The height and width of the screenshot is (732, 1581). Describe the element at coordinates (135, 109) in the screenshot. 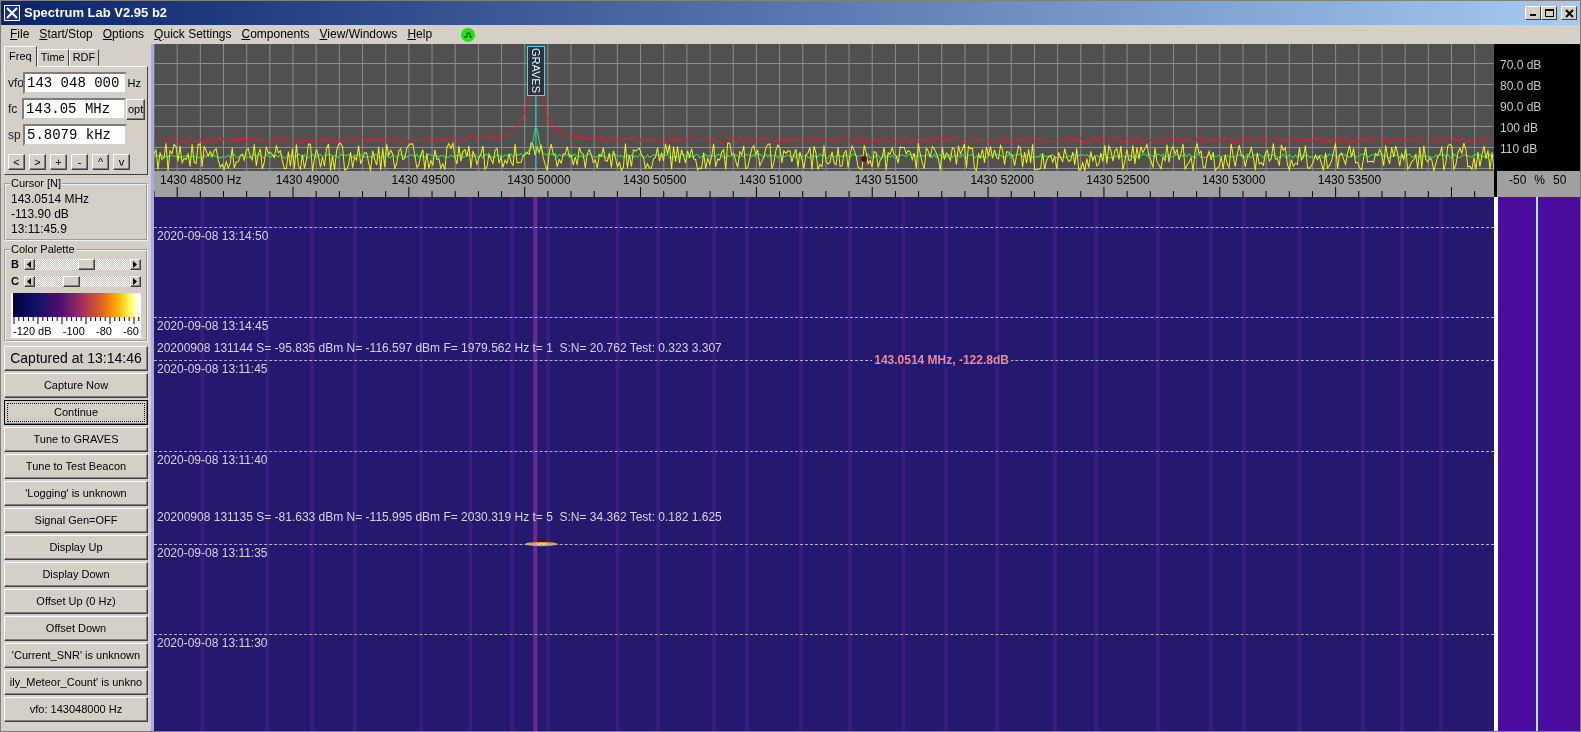

I see `options-button: opt` at that location.